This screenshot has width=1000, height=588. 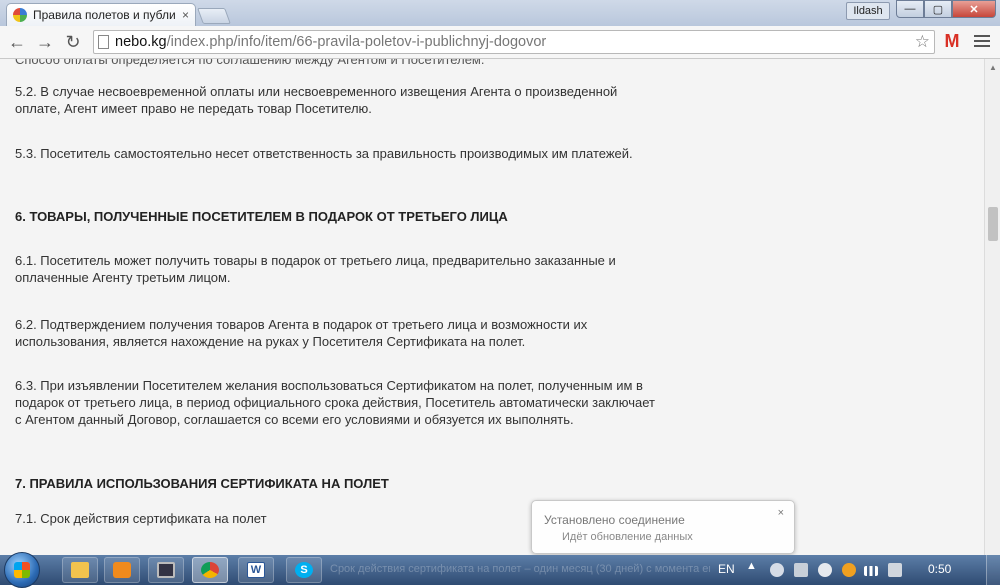 What do you see at coordinates (141, 42) in the screenshot?
I see `url-host: nebo.kg` at bounding box center [141, 42].